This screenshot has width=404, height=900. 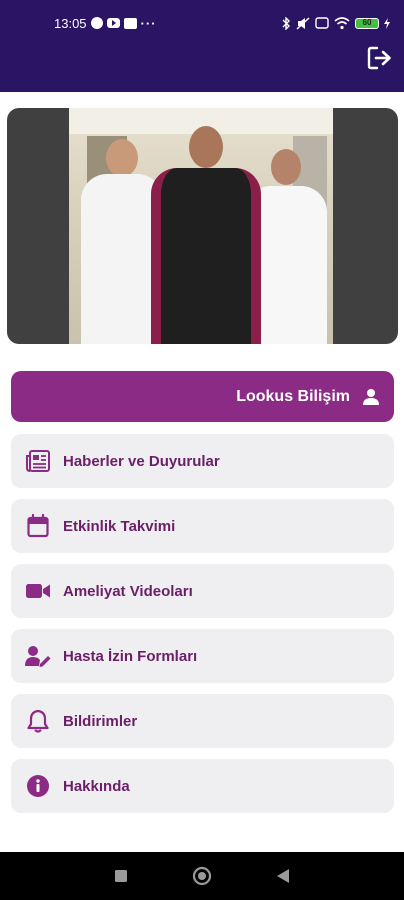 I want to click on status-left: 13:05 ···, so click(x=105, y=23).